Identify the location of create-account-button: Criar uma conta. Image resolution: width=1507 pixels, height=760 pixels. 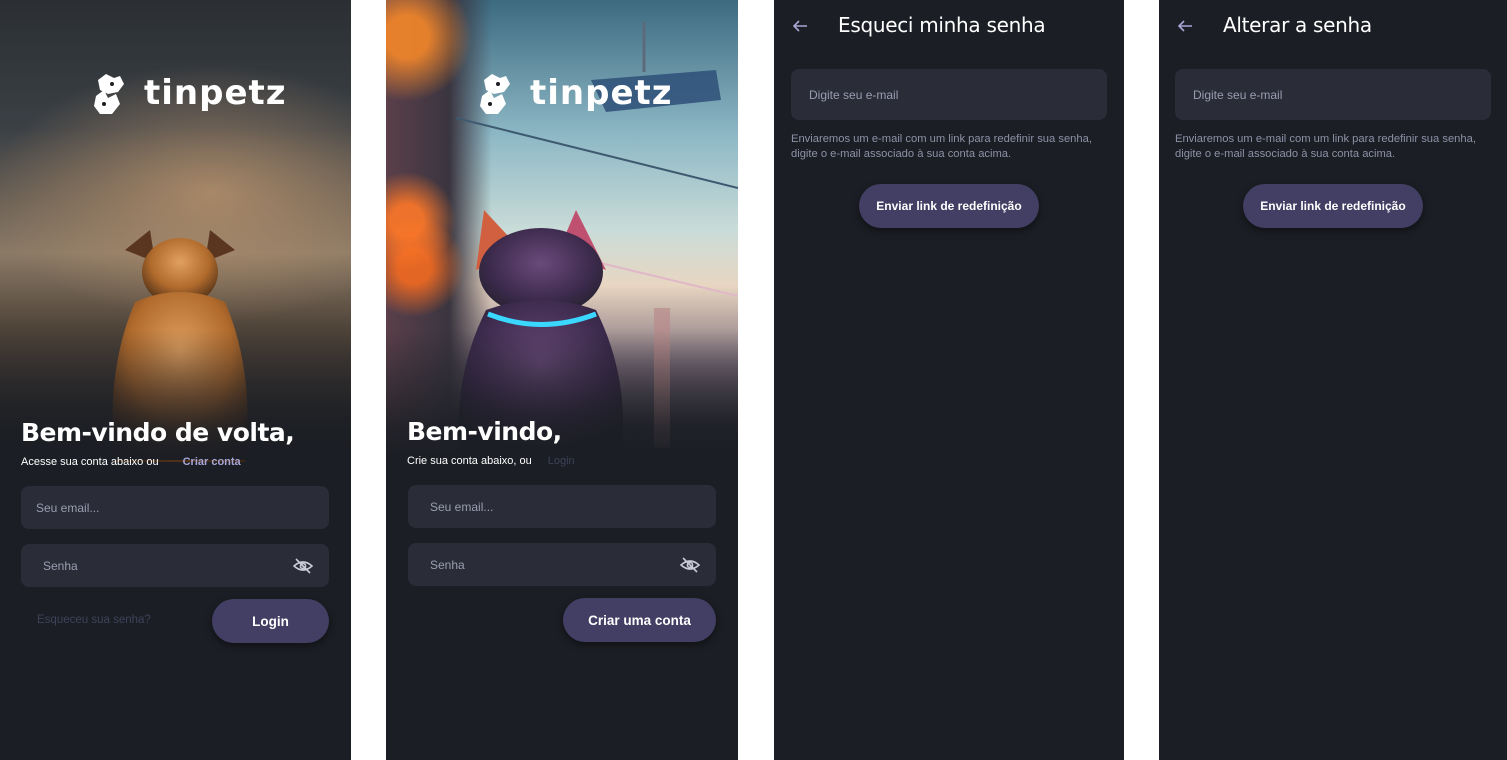
(639, 620).